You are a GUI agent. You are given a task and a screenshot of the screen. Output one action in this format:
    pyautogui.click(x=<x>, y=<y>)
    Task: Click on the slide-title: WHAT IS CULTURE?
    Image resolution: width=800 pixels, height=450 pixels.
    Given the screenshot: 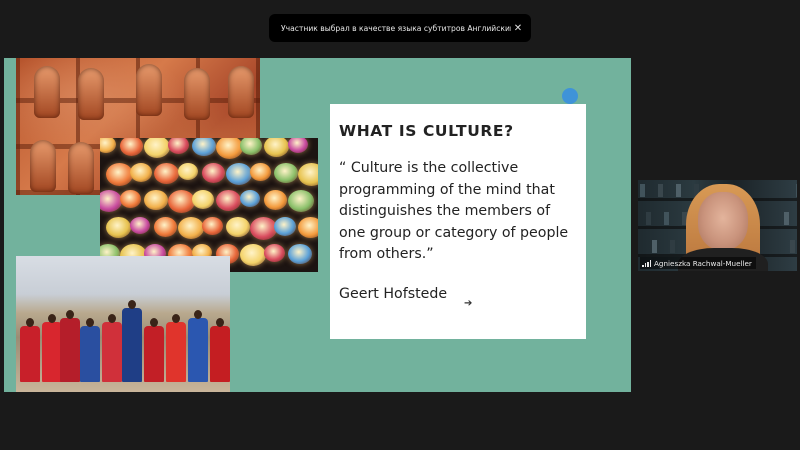 What is the action you would take?
    pyautogui.click(x=426, y=131)
    